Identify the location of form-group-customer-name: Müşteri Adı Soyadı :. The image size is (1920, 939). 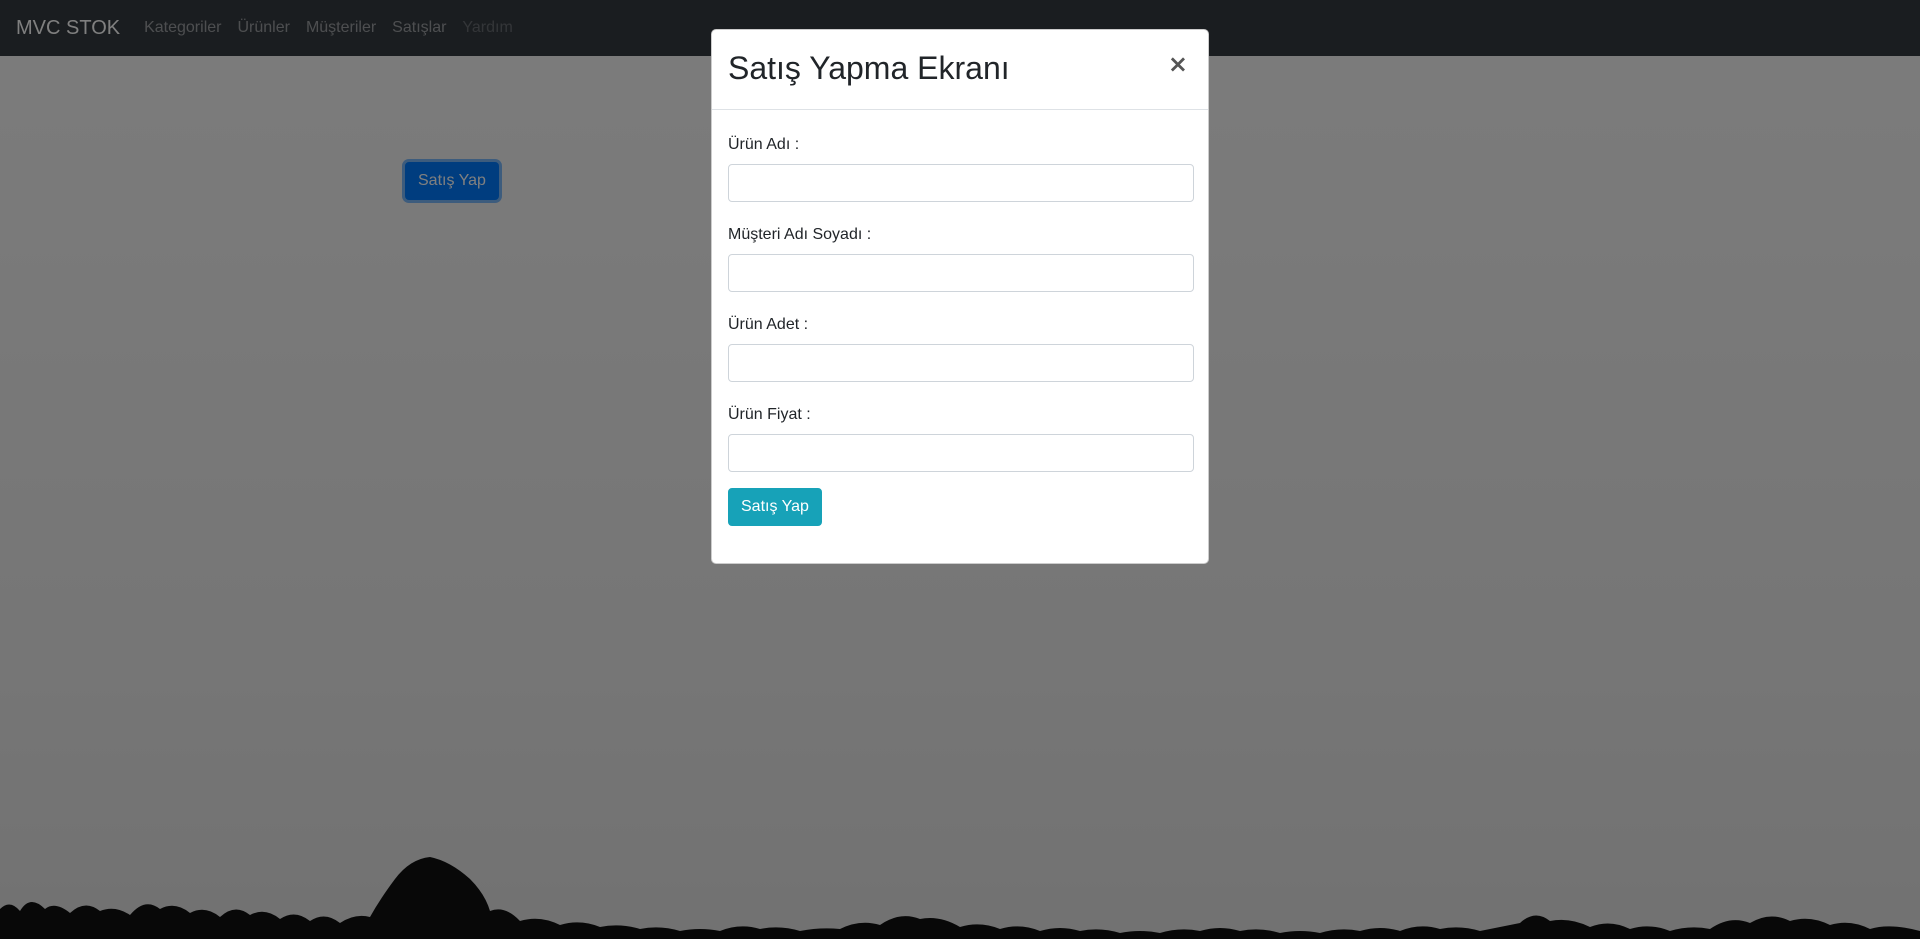
(961, 259).